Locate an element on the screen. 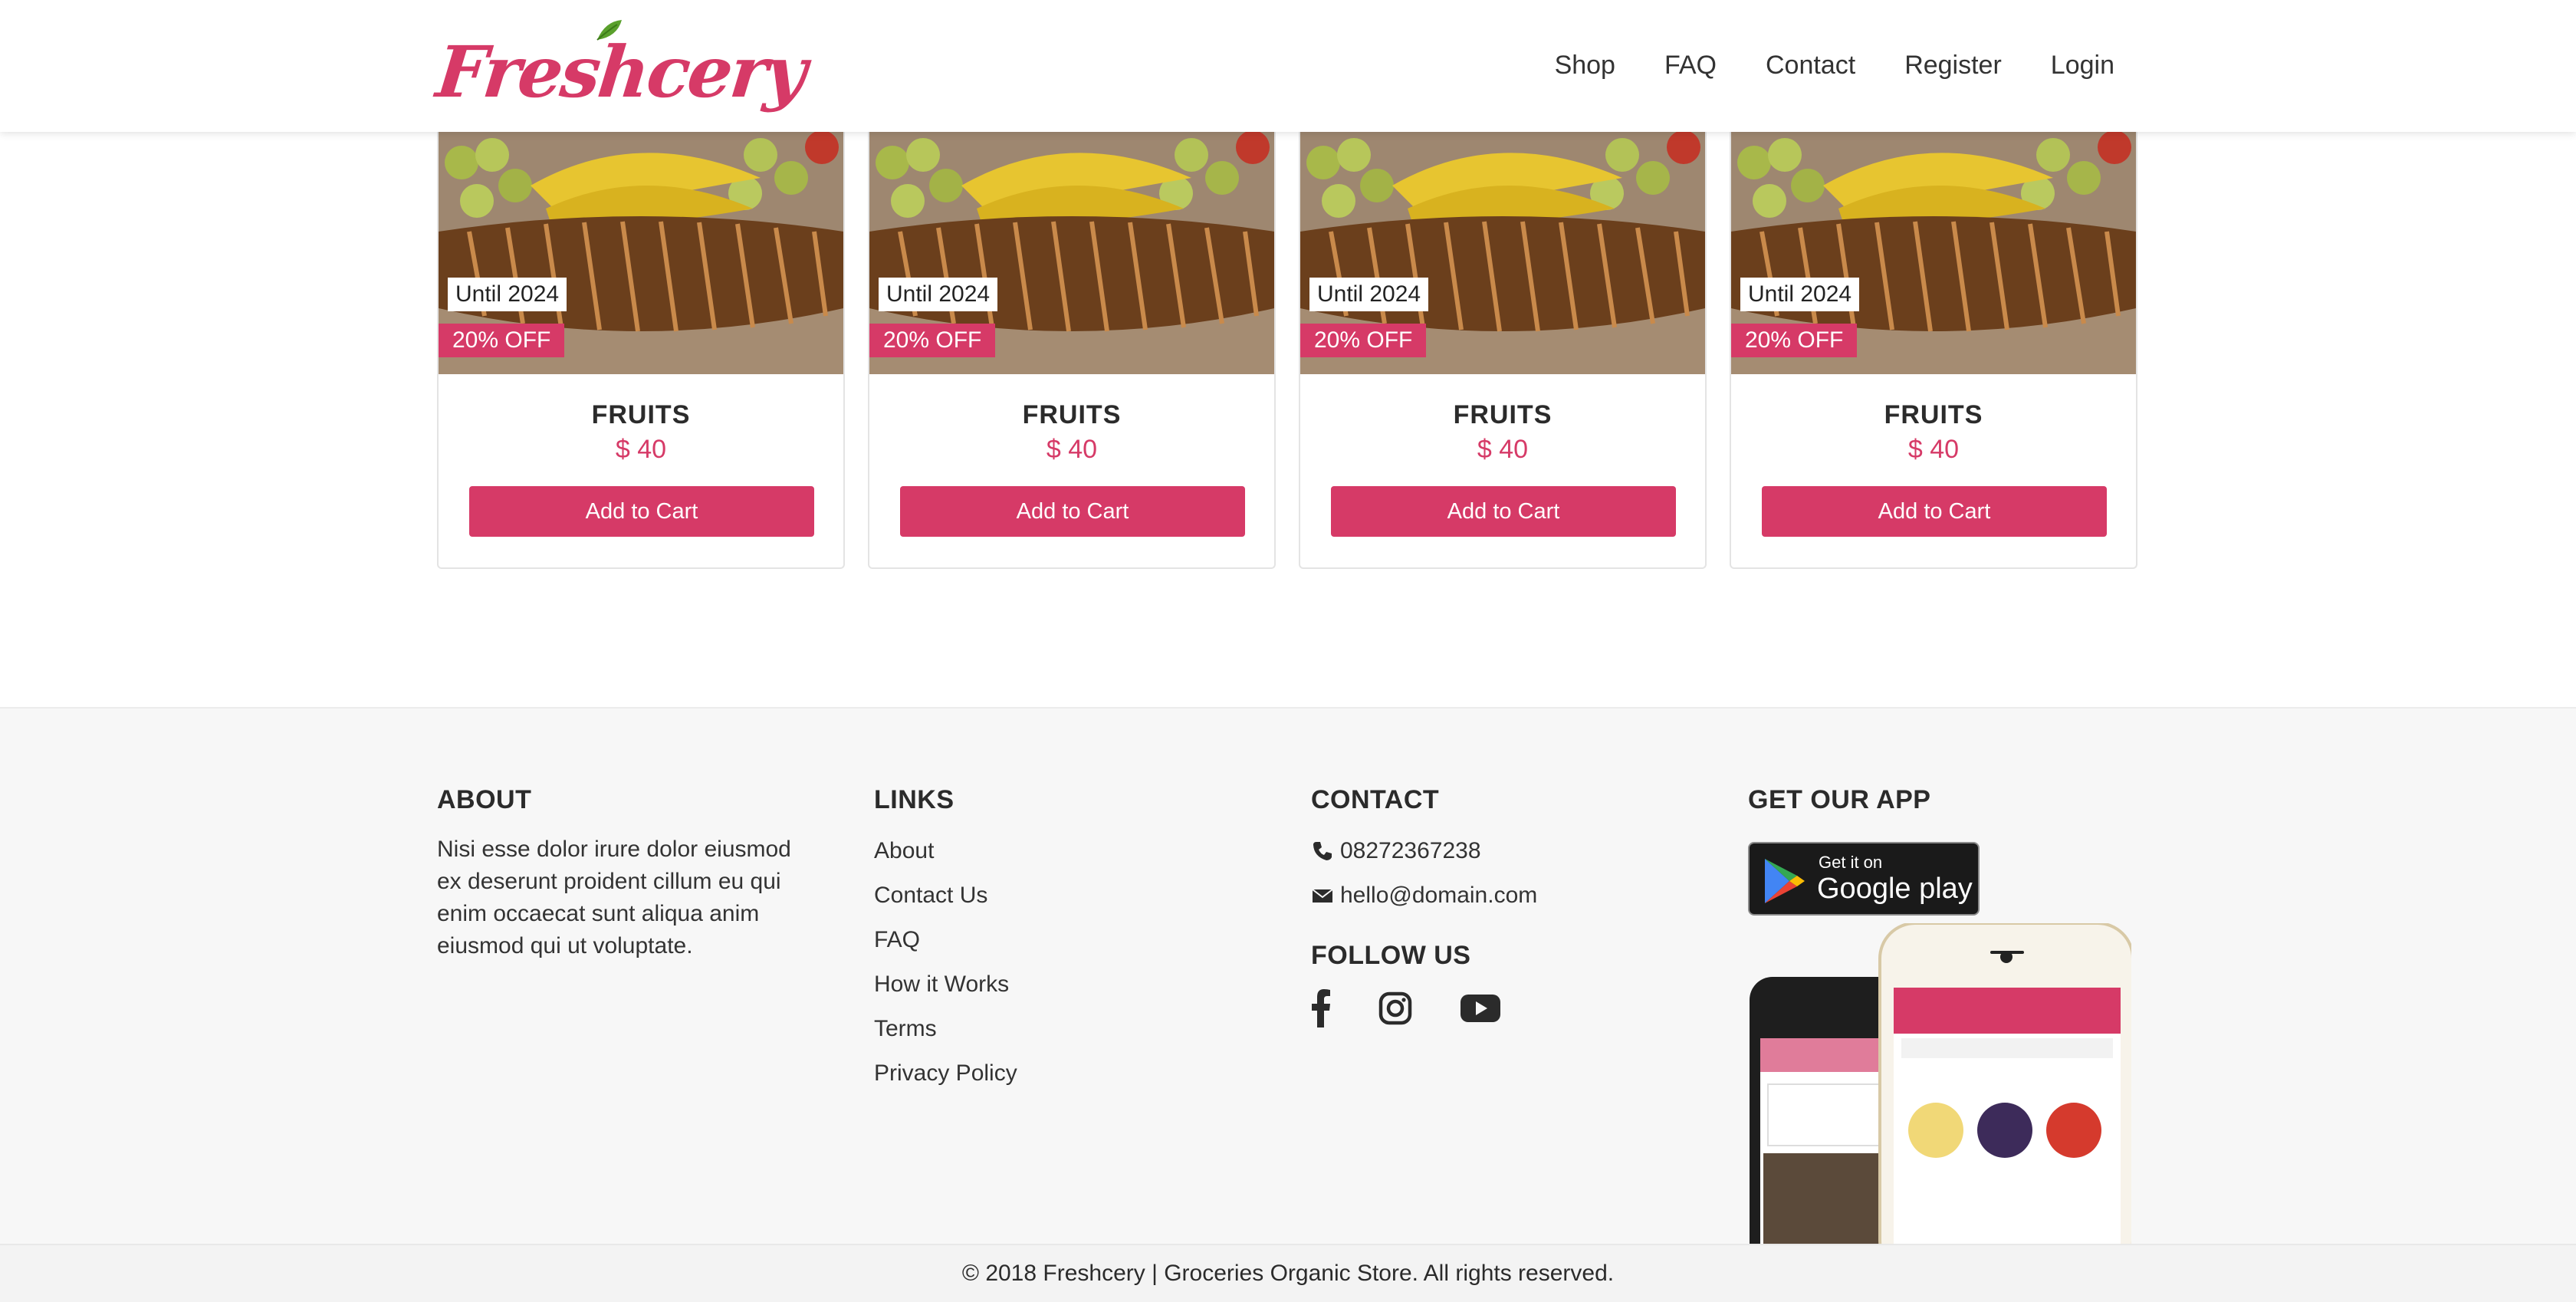 The width and height of the screenshot is (2576, 1302). app-phones-image is located at coordinates (1939, 1092).